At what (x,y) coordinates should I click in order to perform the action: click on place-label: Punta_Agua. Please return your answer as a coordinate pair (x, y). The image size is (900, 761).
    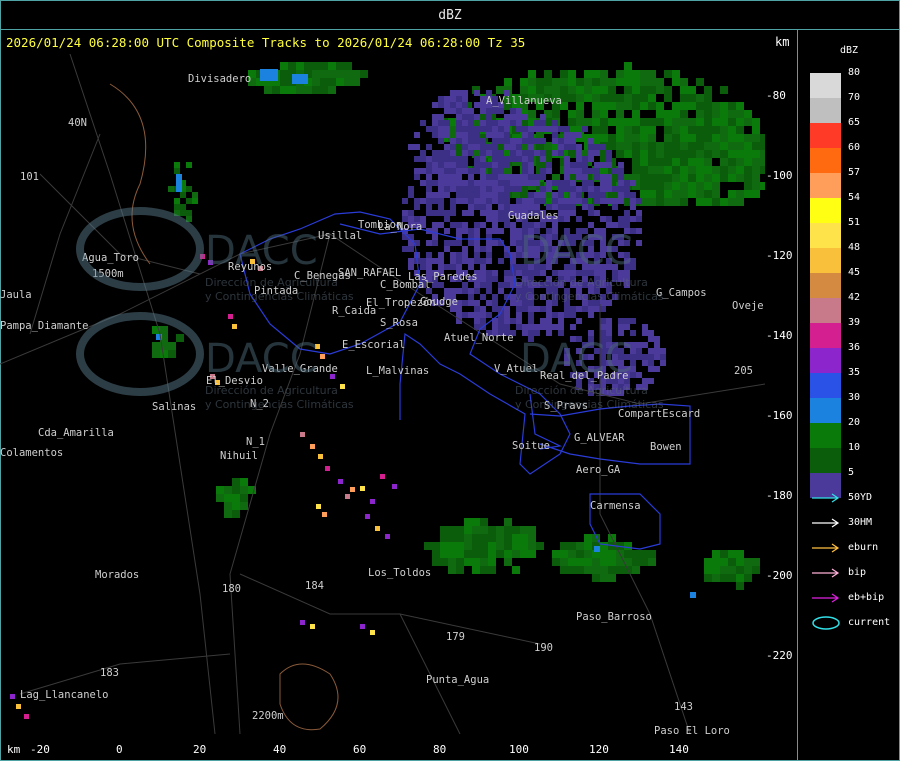
    Looking at the image, I should click on (457, 680).